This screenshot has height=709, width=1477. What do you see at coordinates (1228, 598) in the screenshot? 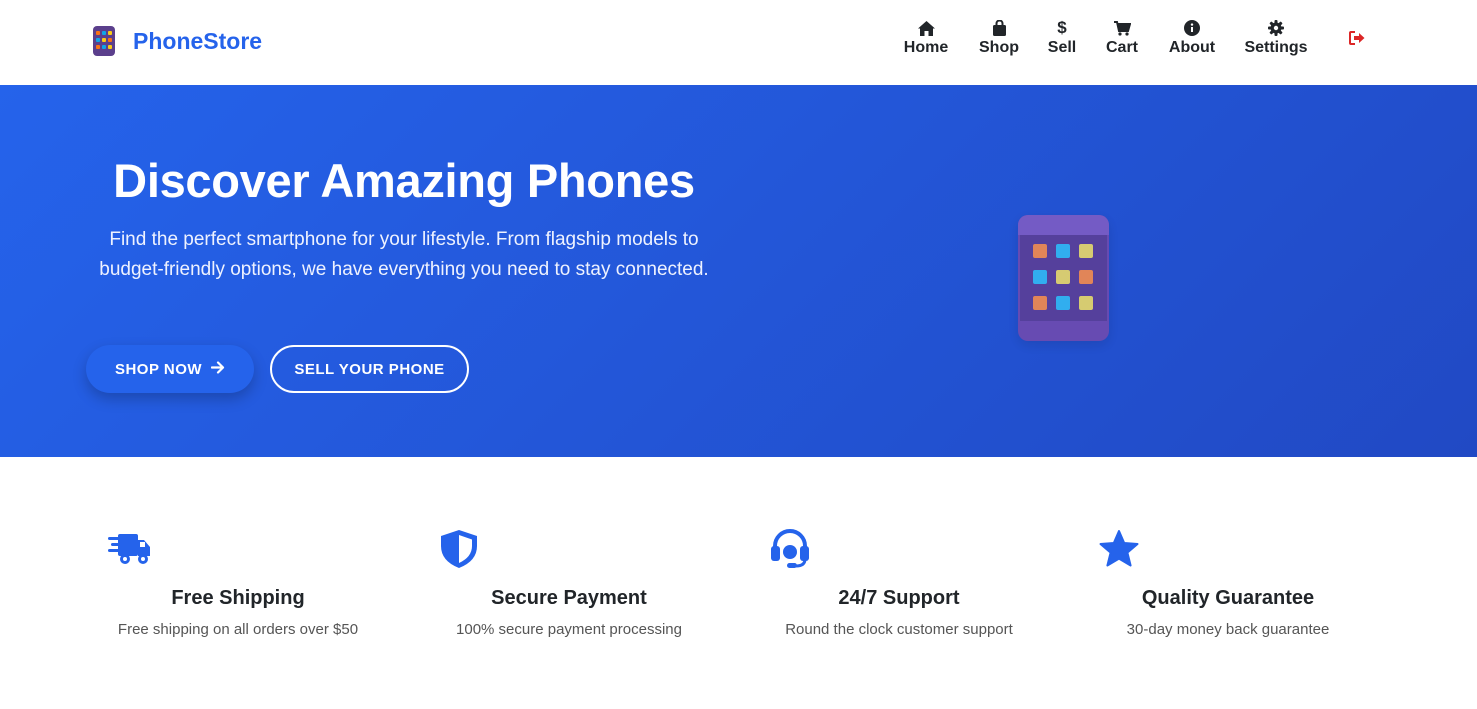
I see `feature-title: Quality Guarantee` at bounding box center [1228, 598].